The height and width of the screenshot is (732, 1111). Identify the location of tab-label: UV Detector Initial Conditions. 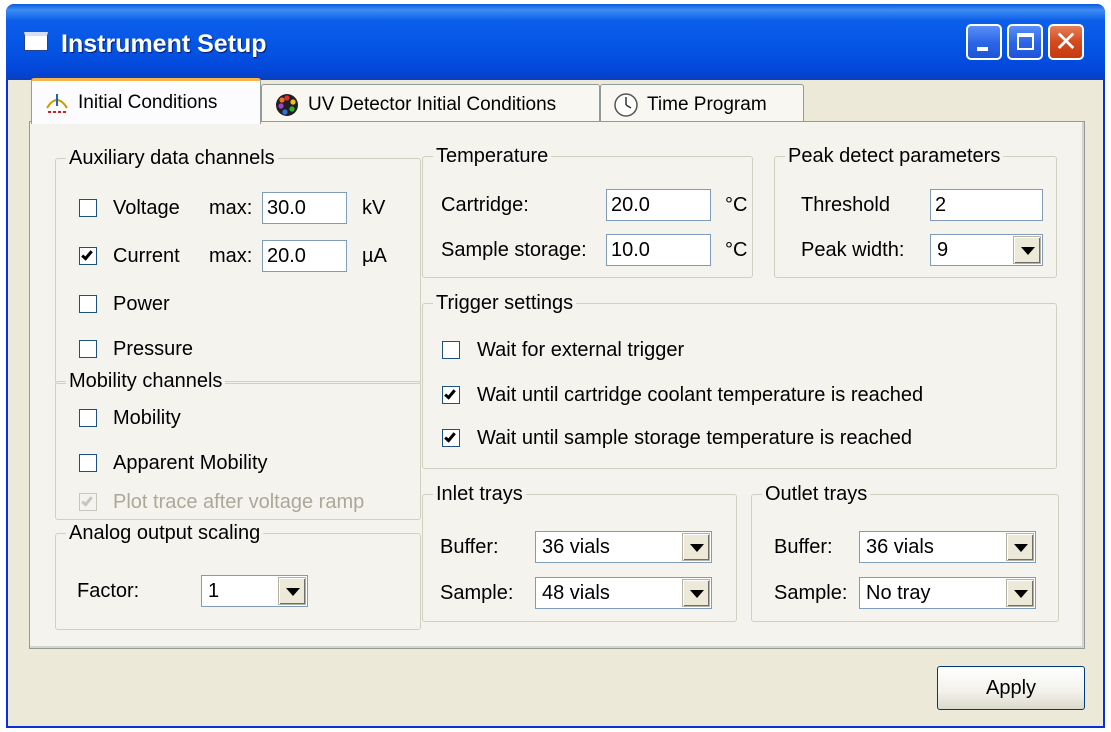
(432, 104).